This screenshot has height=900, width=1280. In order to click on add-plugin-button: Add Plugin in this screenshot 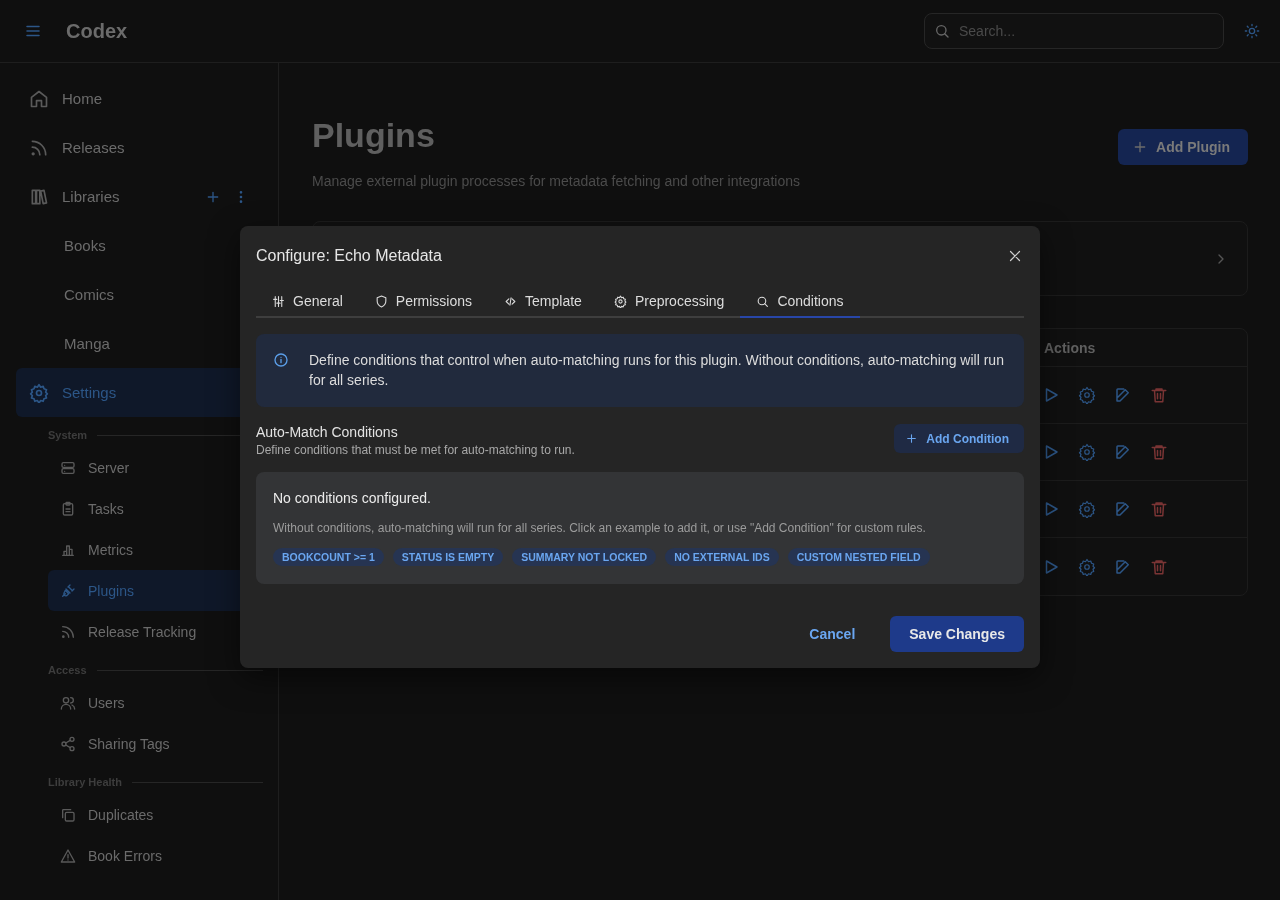, I will do `click(1183, 147)`.